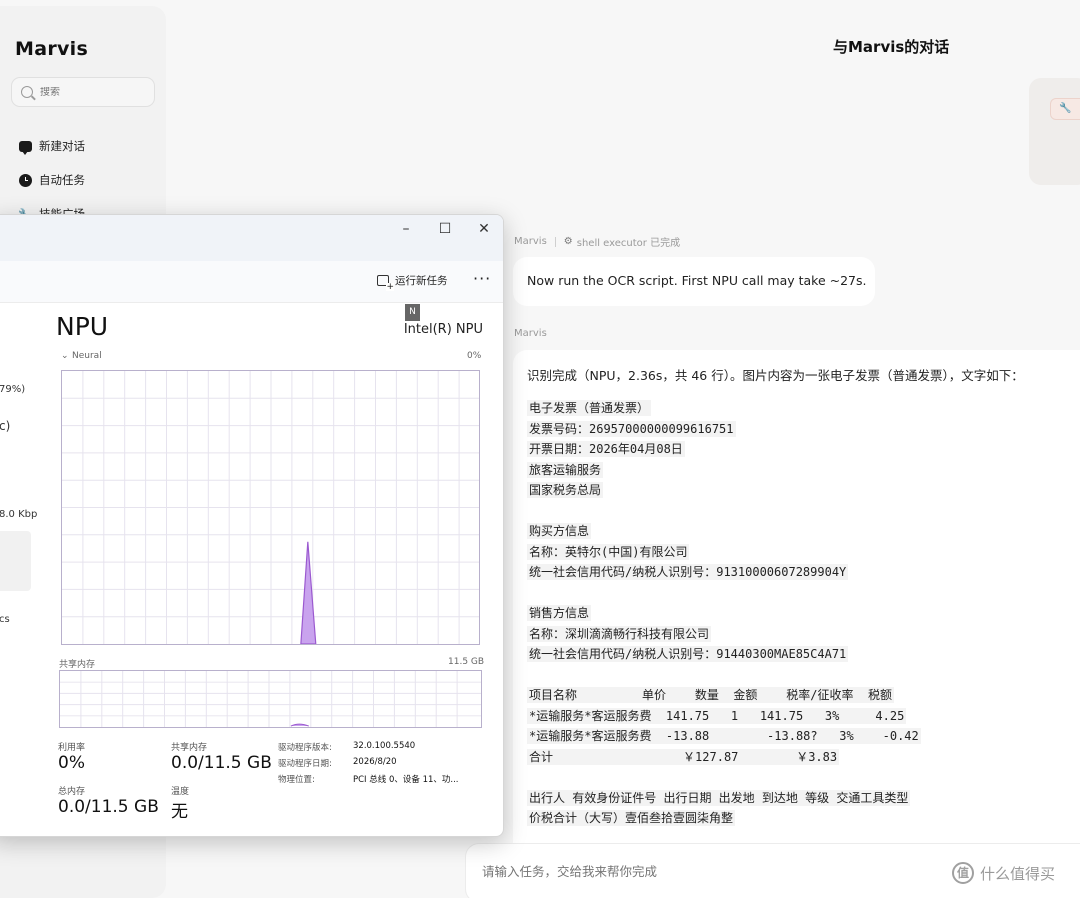 Image resolution: width=1080 pixels, height=898 pixels. I want to click on watermark-text: 什么值得买, so click(1018, 873).